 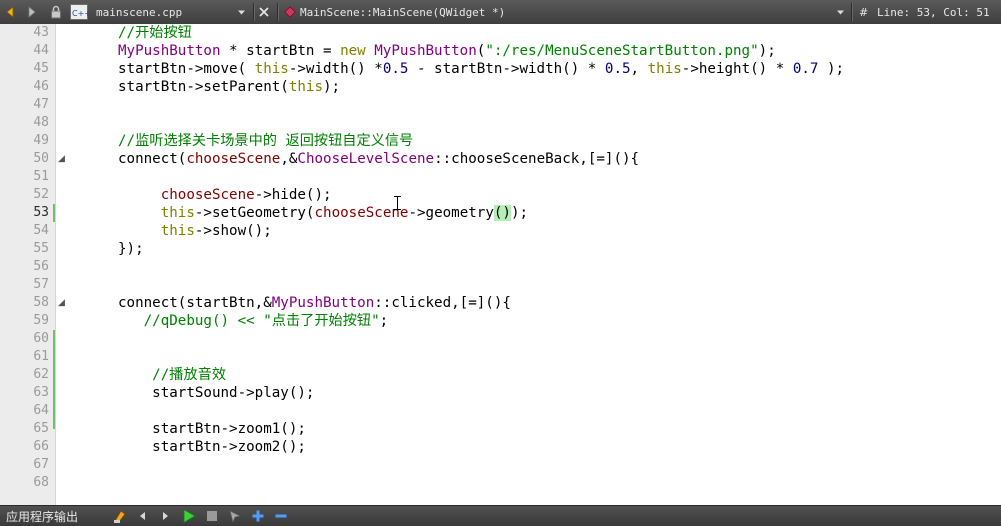 What do you see at coordinates (212, 447) in the screenshot?
I see `code-token: startBtn->zoom2();` at bounding box center [212, 447].